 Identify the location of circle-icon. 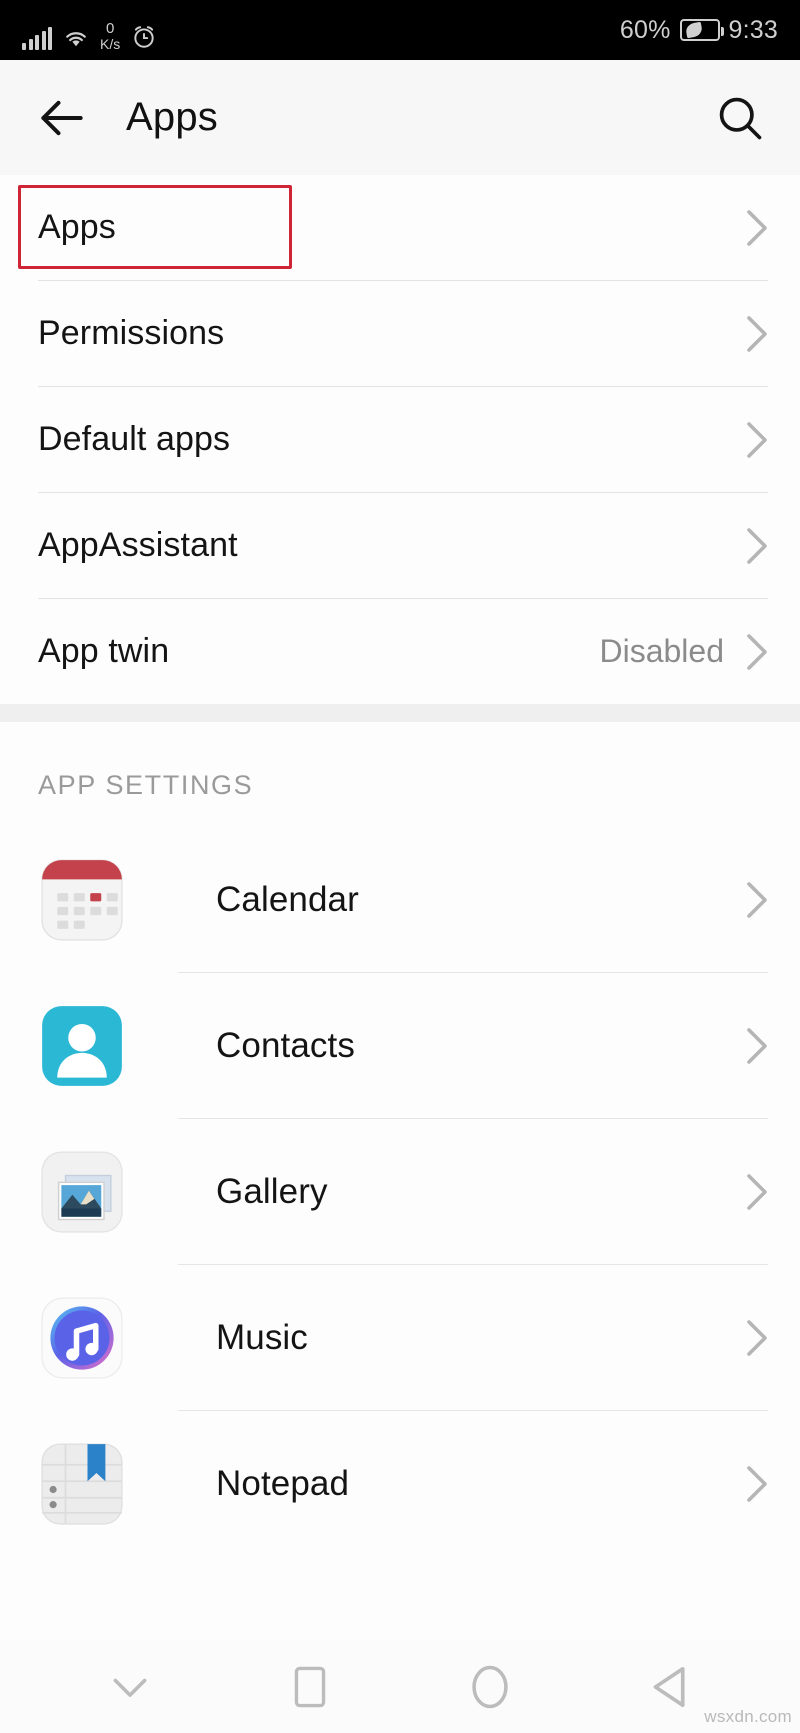
(490, 1686).